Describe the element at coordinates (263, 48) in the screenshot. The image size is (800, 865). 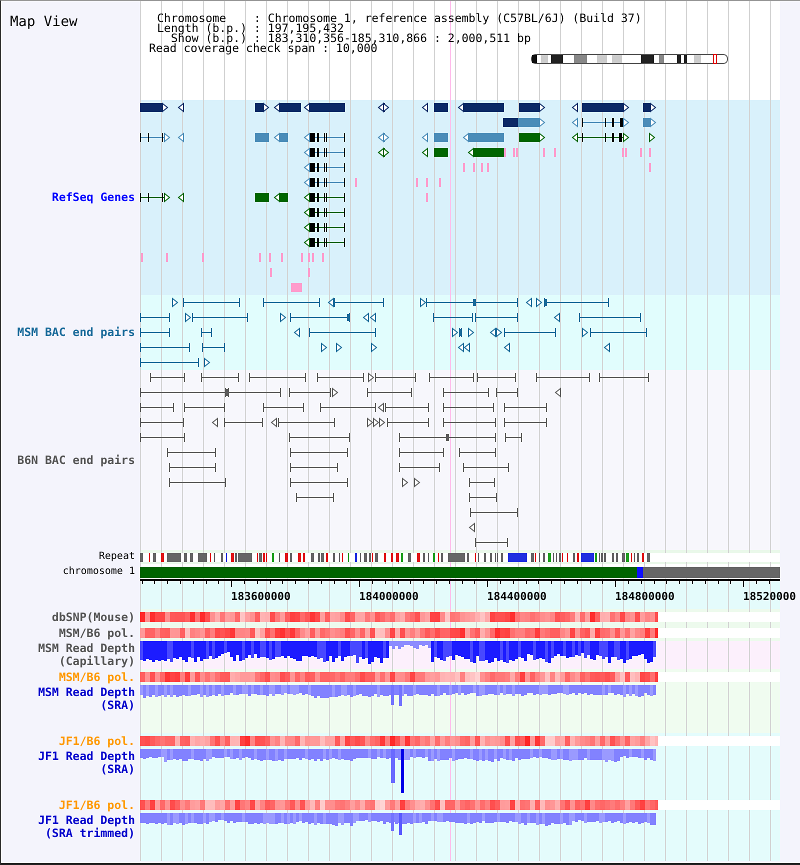
I see `coverage-span-line: Read coverage check span : 10,000` at that location.